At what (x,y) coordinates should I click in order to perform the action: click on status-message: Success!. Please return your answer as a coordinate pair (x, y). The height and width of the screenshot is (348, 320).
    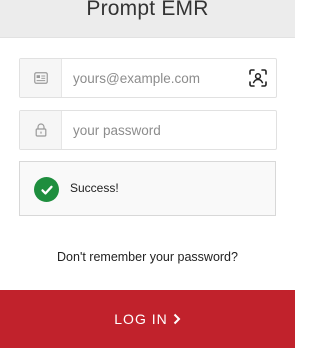
    Looking at the image, I should click on (147, 188).